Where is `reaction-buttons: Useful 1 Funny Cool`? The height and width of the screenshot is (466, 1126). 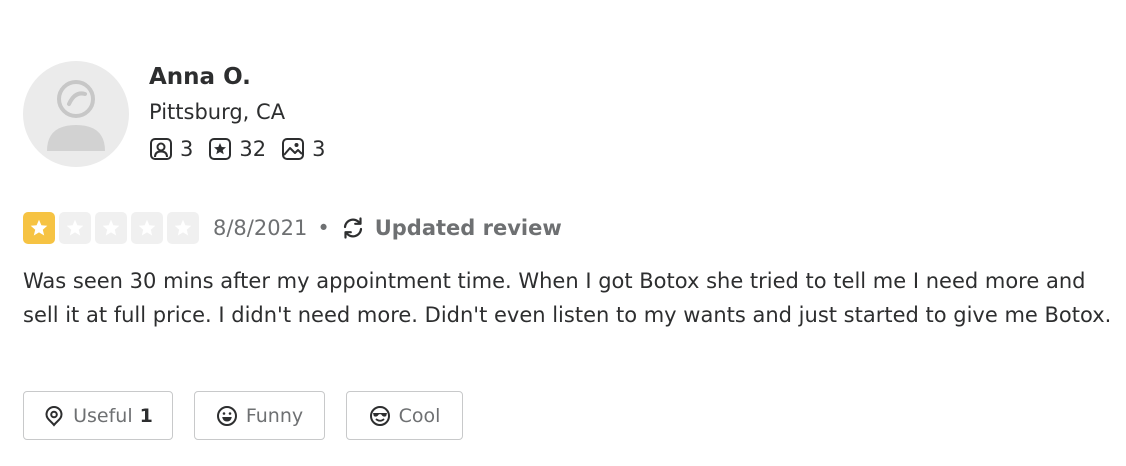 reaction-buttons: Useful 1 Funny Cool is located at coordinates (253, 415).